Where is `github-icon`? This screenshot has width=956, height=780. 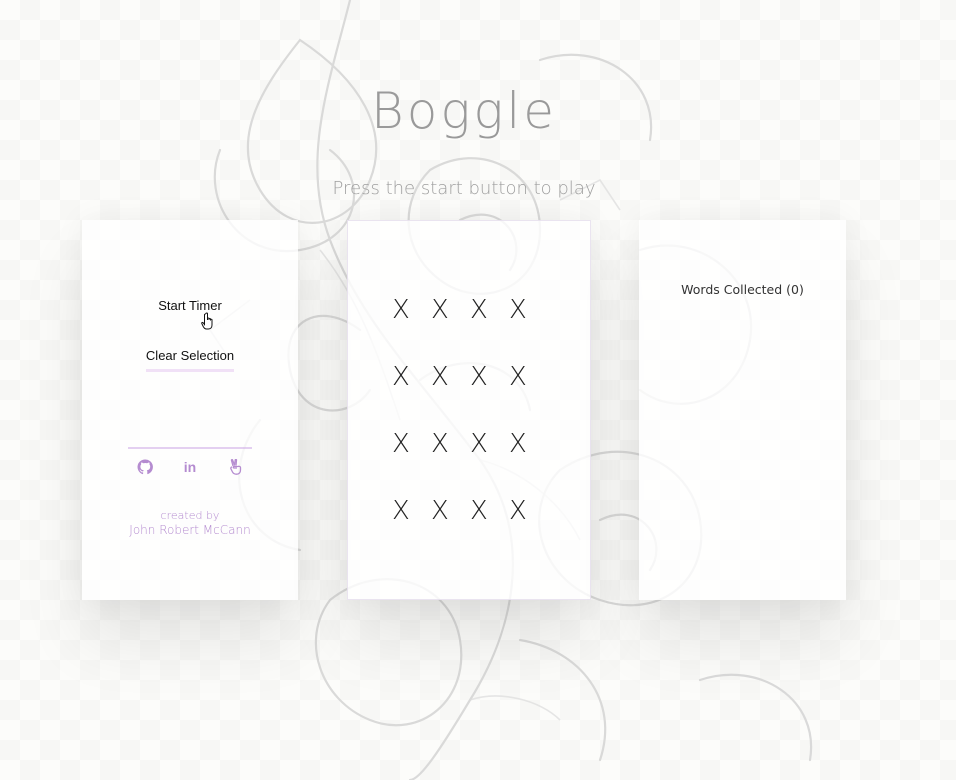 github-icon is located at coordinates (145, 467).